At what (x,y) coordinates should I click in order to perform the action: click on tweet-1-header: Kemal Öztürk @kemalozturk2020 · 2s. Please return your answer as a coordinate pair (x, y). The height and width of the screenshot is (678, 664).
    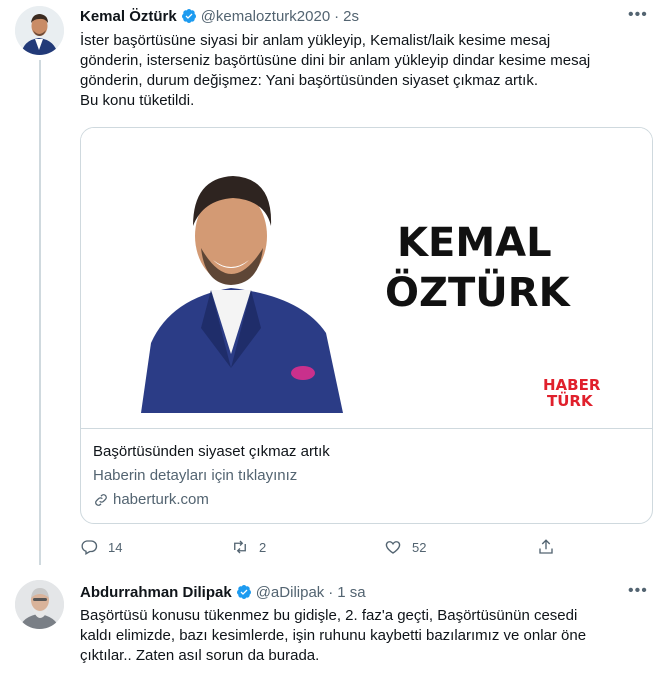
    Looking at the image, I should click on (219, 16).